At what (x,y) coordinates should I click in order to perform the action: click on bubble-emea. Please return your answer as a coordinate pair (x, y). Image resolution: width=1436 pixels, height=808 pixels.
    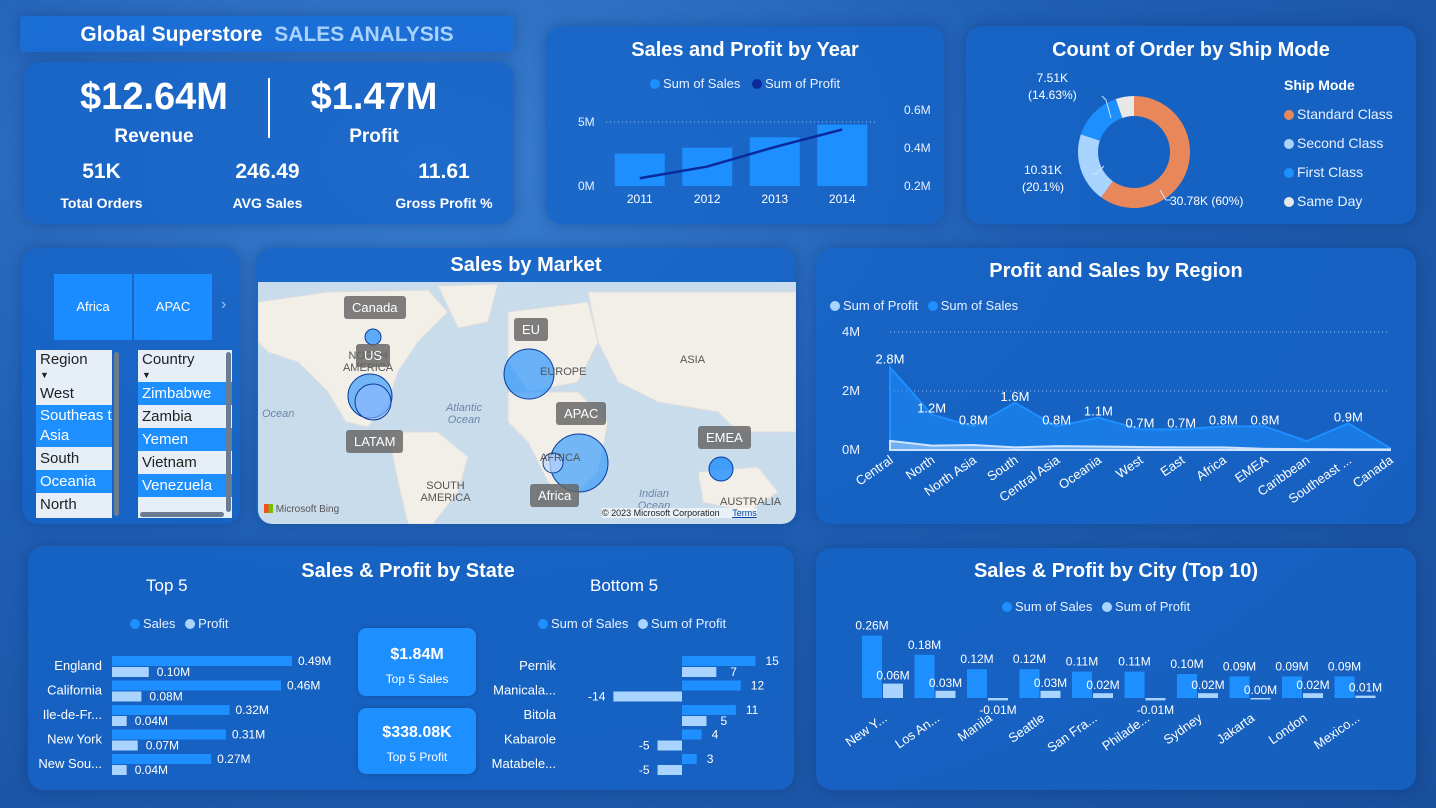
    Looking at the image, I should click on (721, 469).